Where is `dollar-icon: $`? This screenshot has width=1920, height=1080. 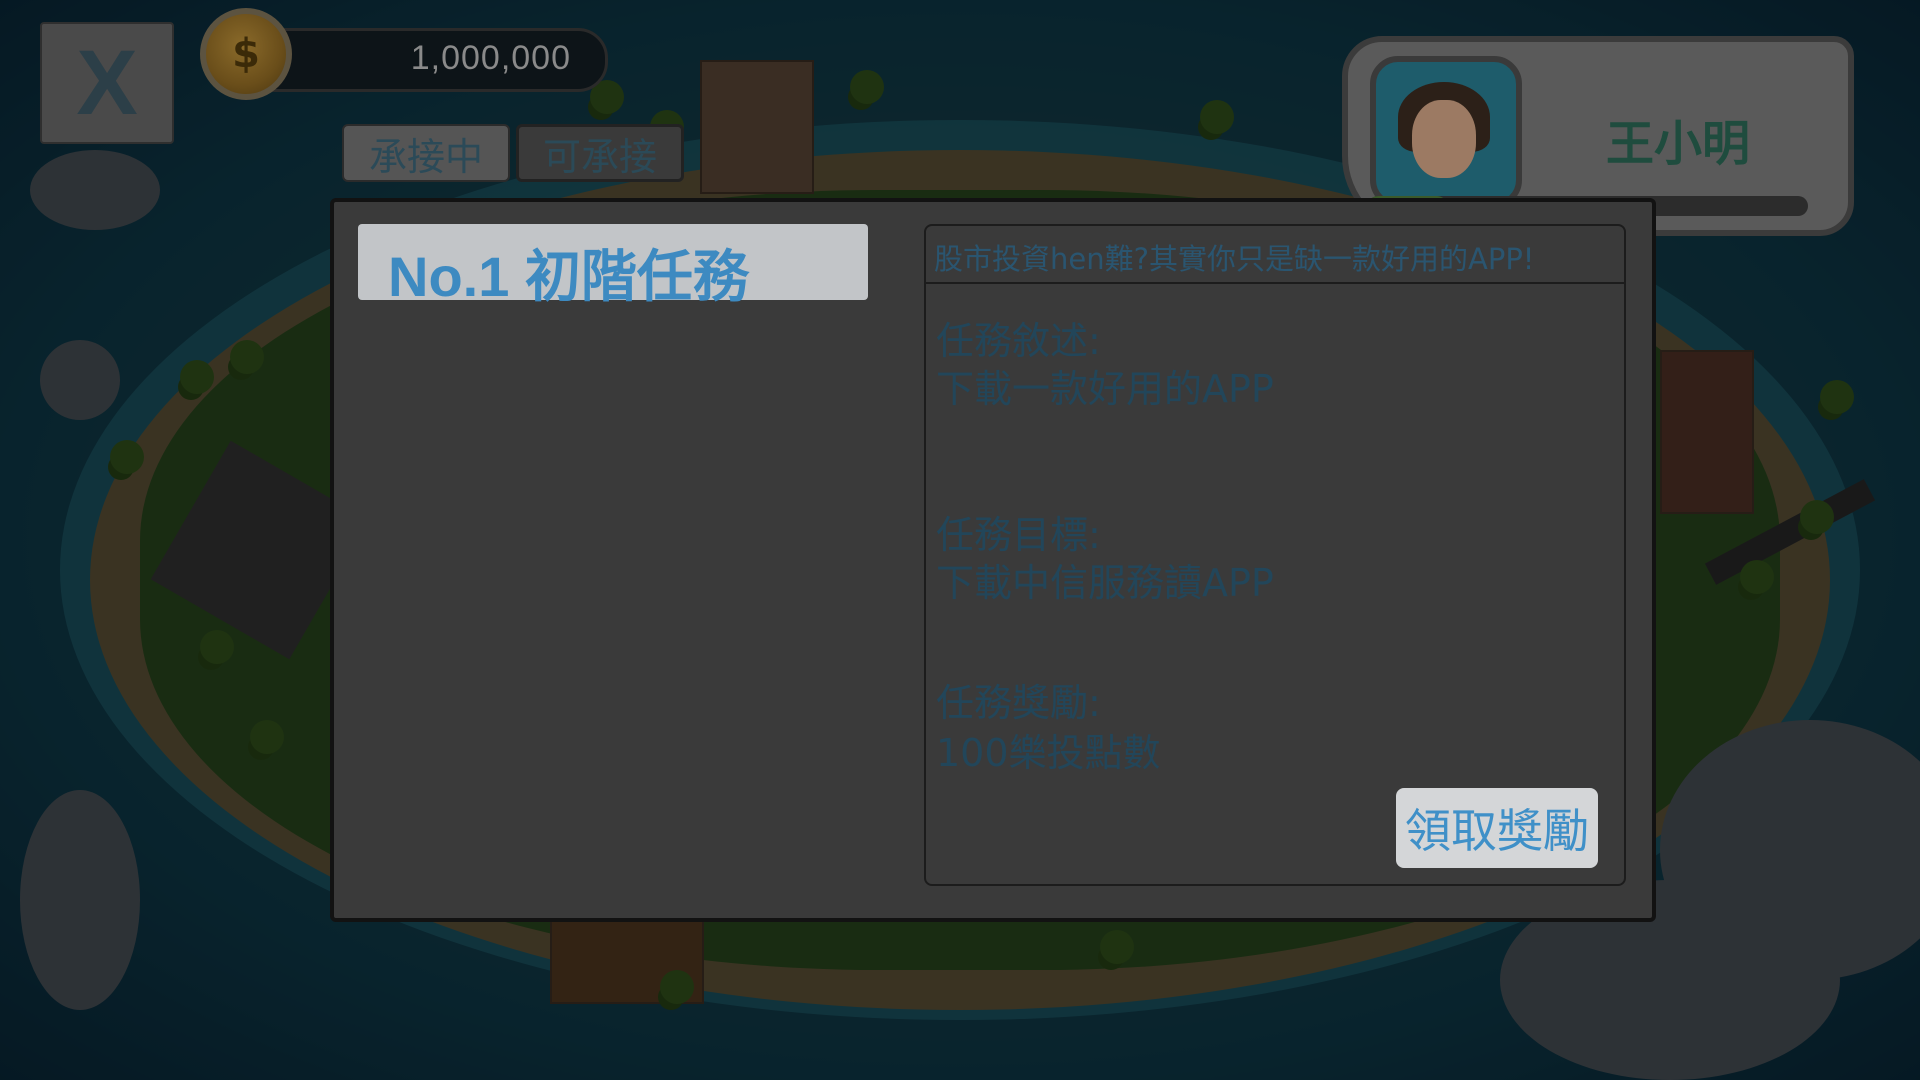 dollar-icon: $ is located at coordinates (246, 54).